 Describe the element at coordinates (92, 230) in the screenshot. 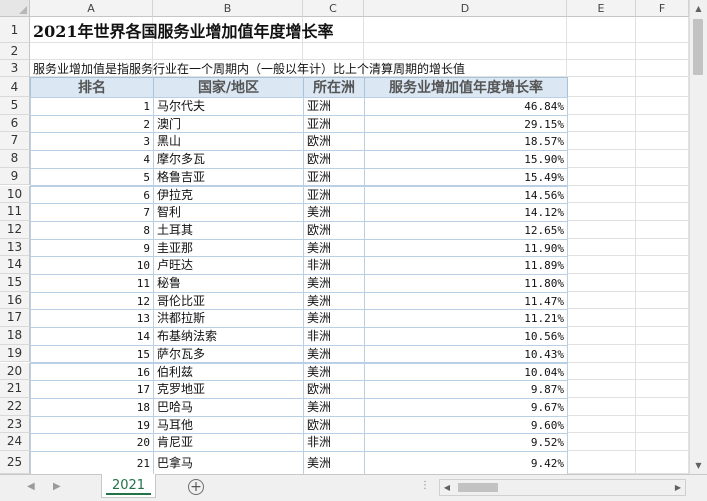

I see `rank-cell: 8` at that location.